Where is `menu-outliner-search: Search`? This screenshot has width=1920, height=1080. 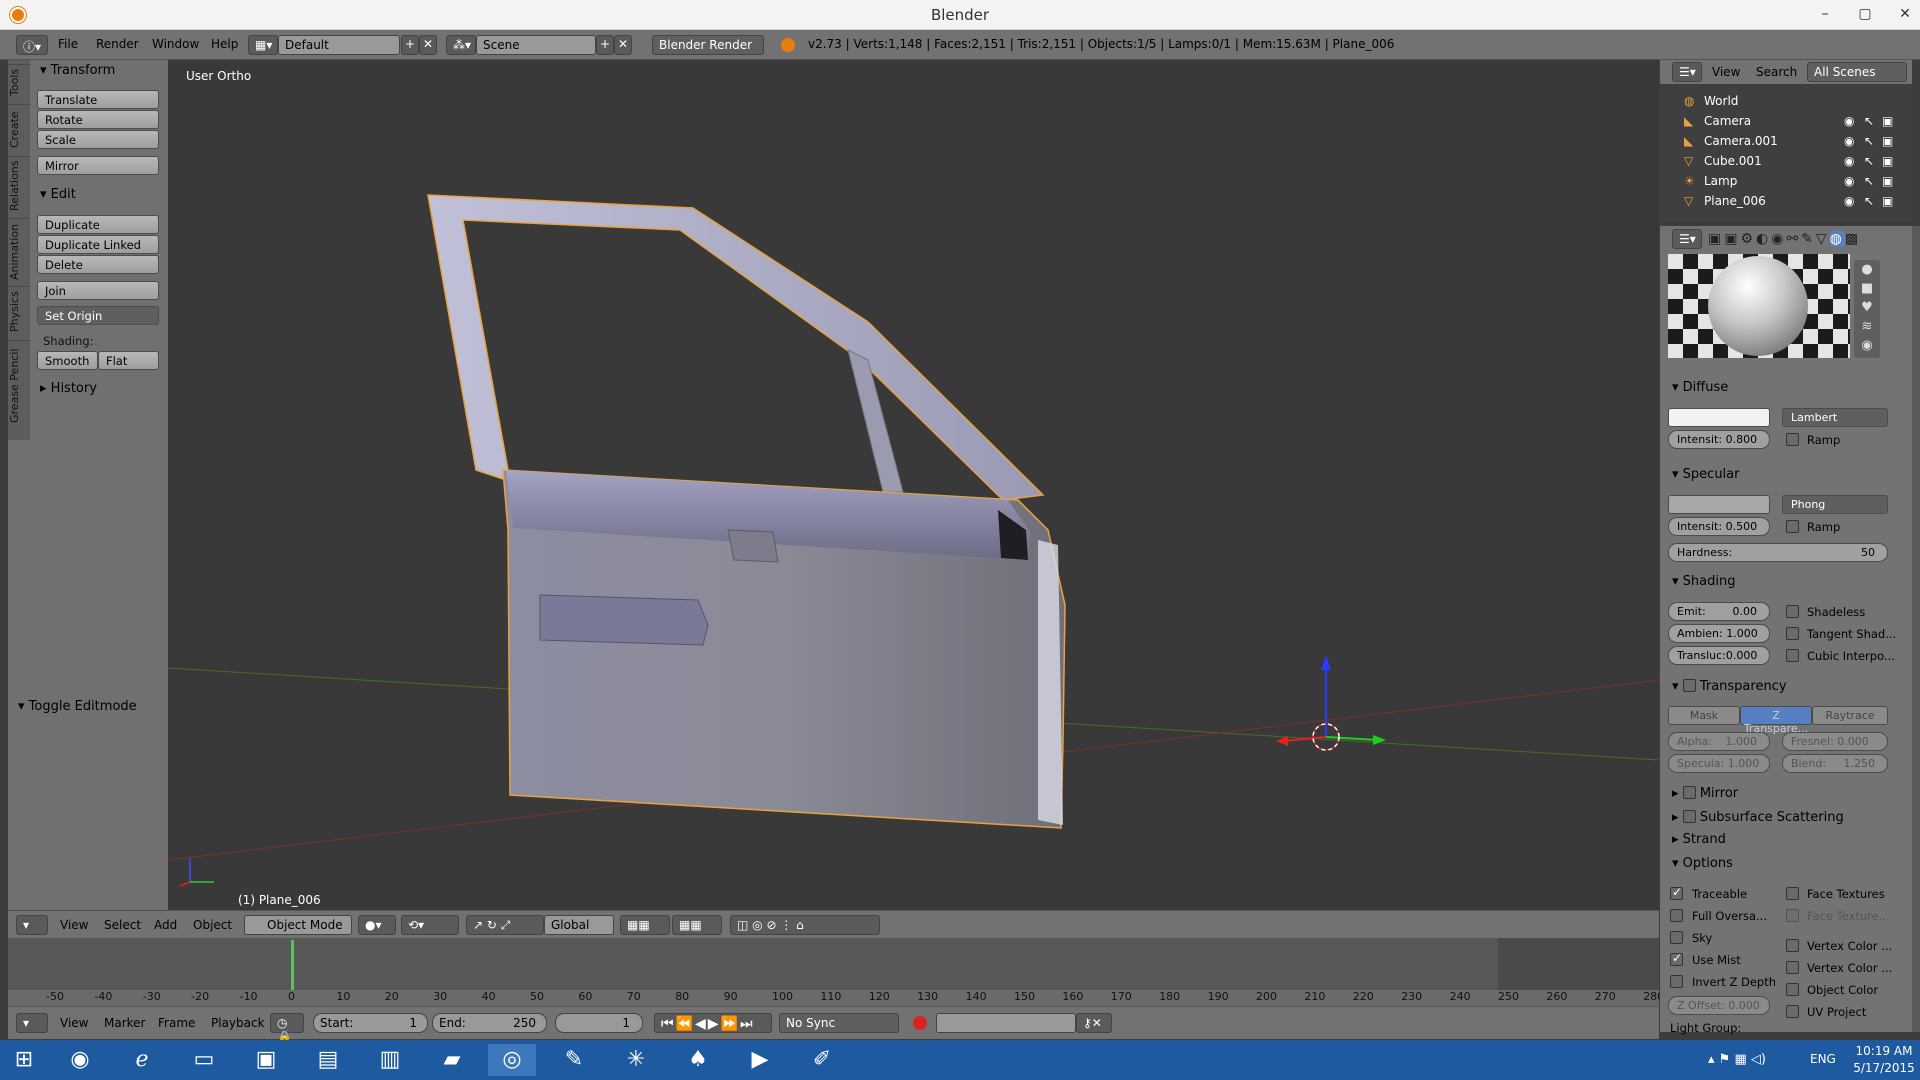
menu-outliner-search: Search is located at coordinates (1776, 72).